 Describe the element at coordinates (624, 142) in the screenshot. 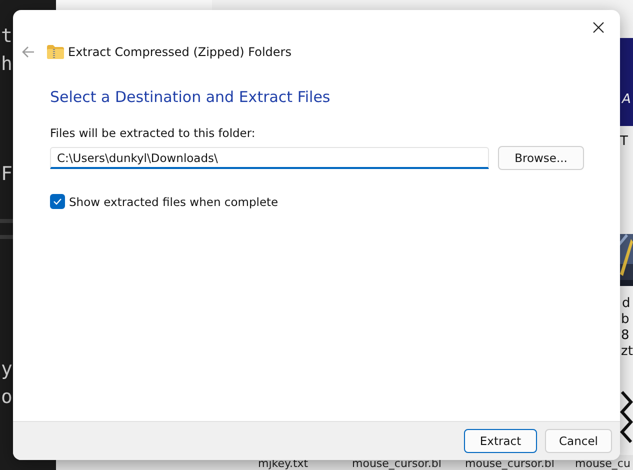

I see `background-text: T` at that location.